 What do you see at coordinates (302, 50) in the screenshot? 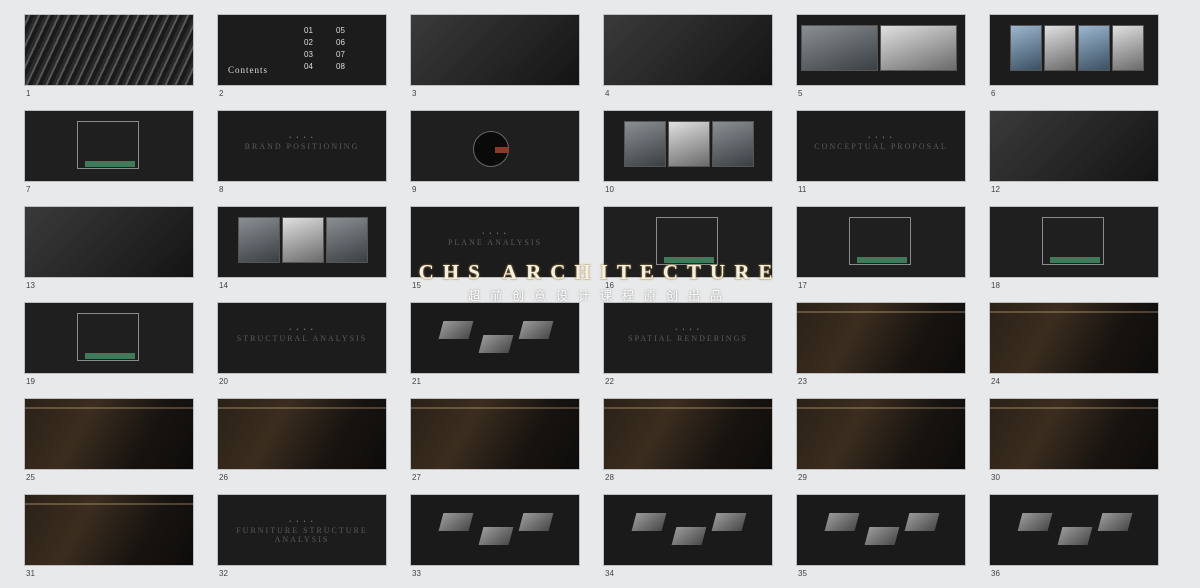
I see `slide-thumbnail: Contents 01 05 02 06 03 07 04 08` at bounding box center [302, 50].